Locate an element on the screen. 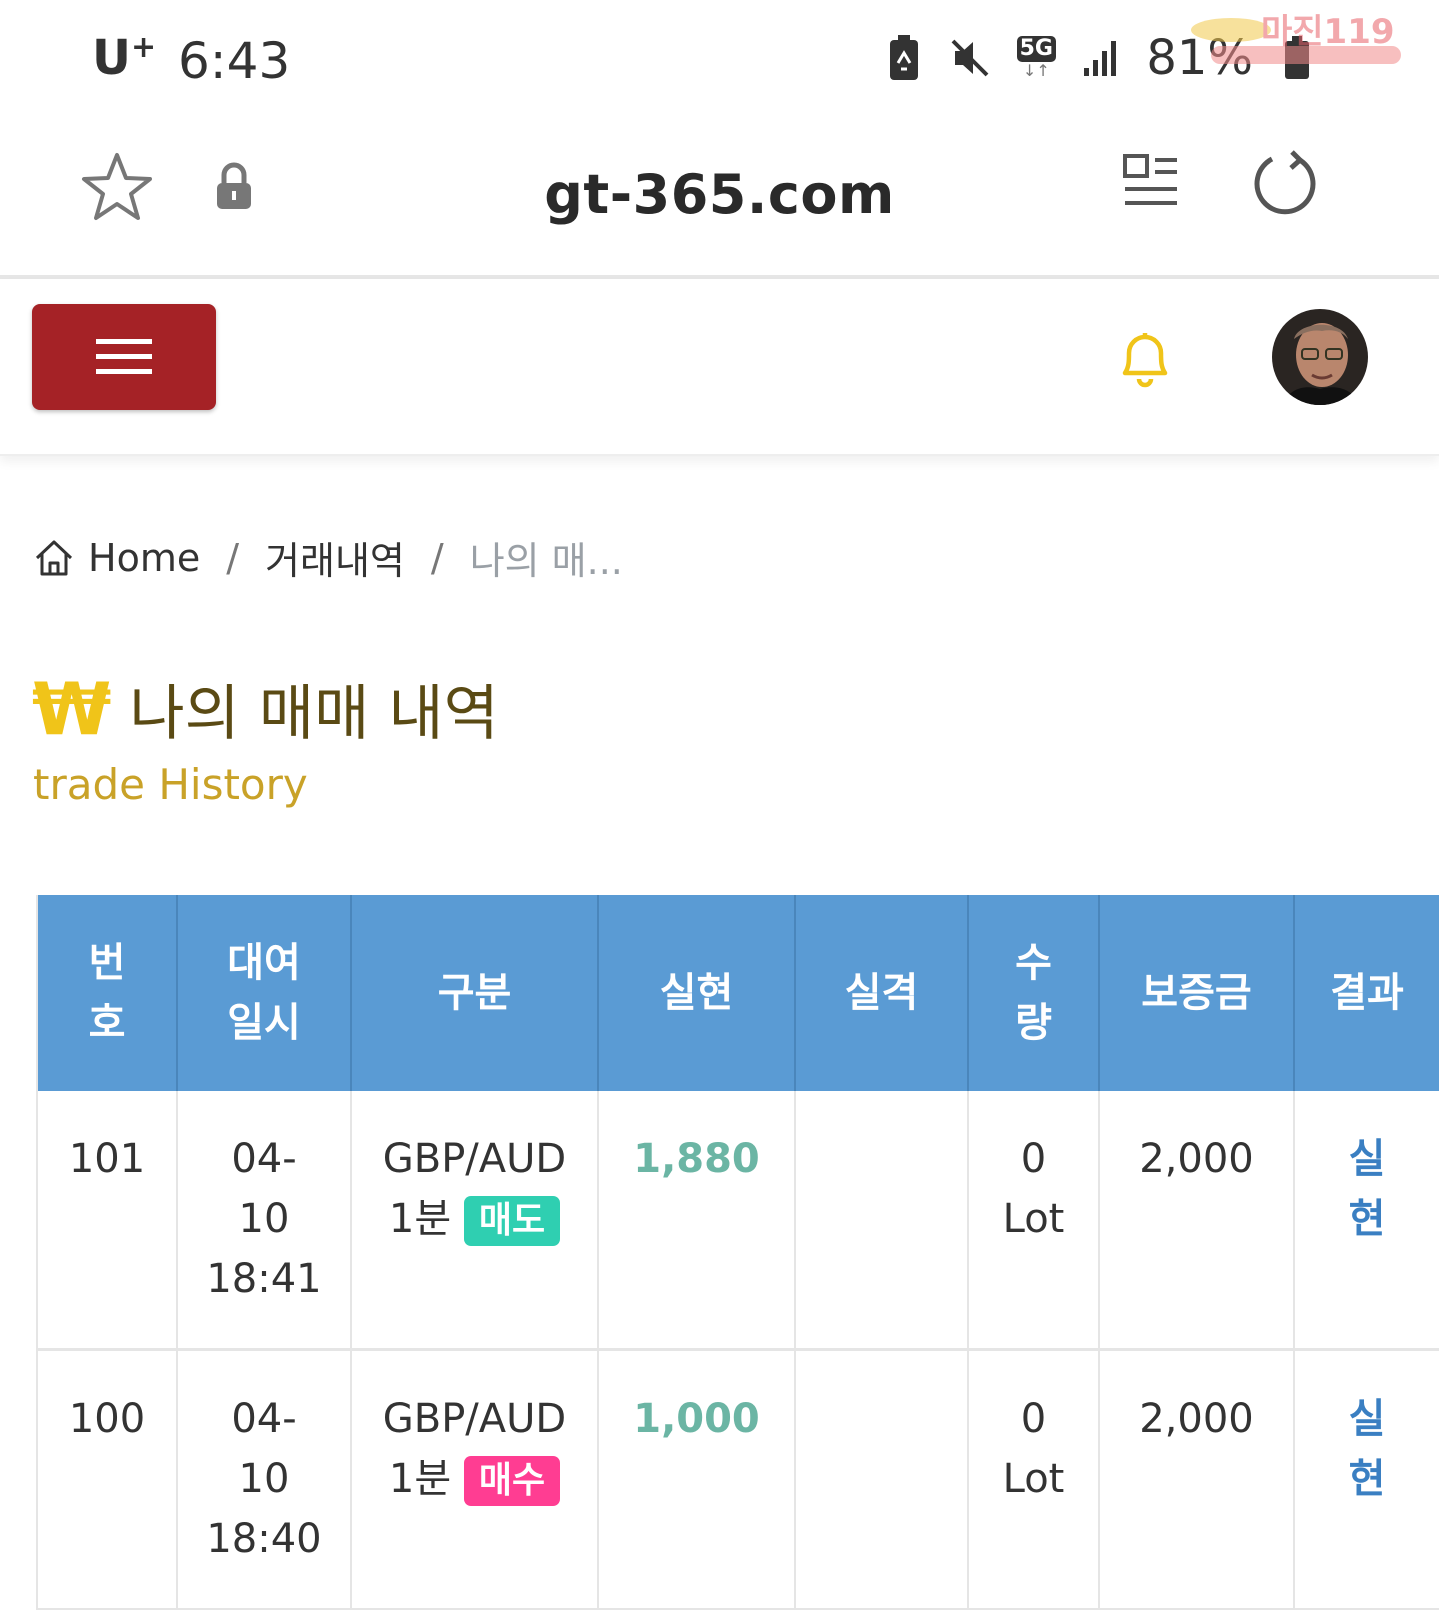 Image resolution: width=1439 pixels, height=1610 pixels. won-icon: ₩ is located at coordinates (72, 708).